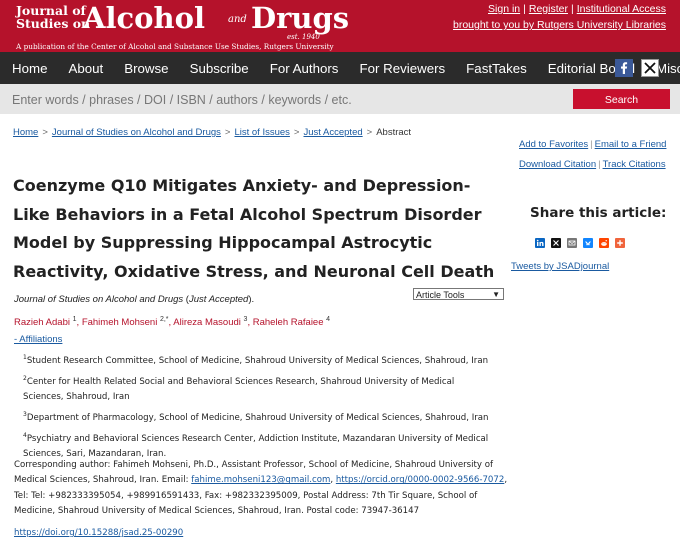 The image size is (680, 542). What do you see at coordinates (620, 243) in the screenshot?
I see `more-share-icon` at bounding box center [620, 243].